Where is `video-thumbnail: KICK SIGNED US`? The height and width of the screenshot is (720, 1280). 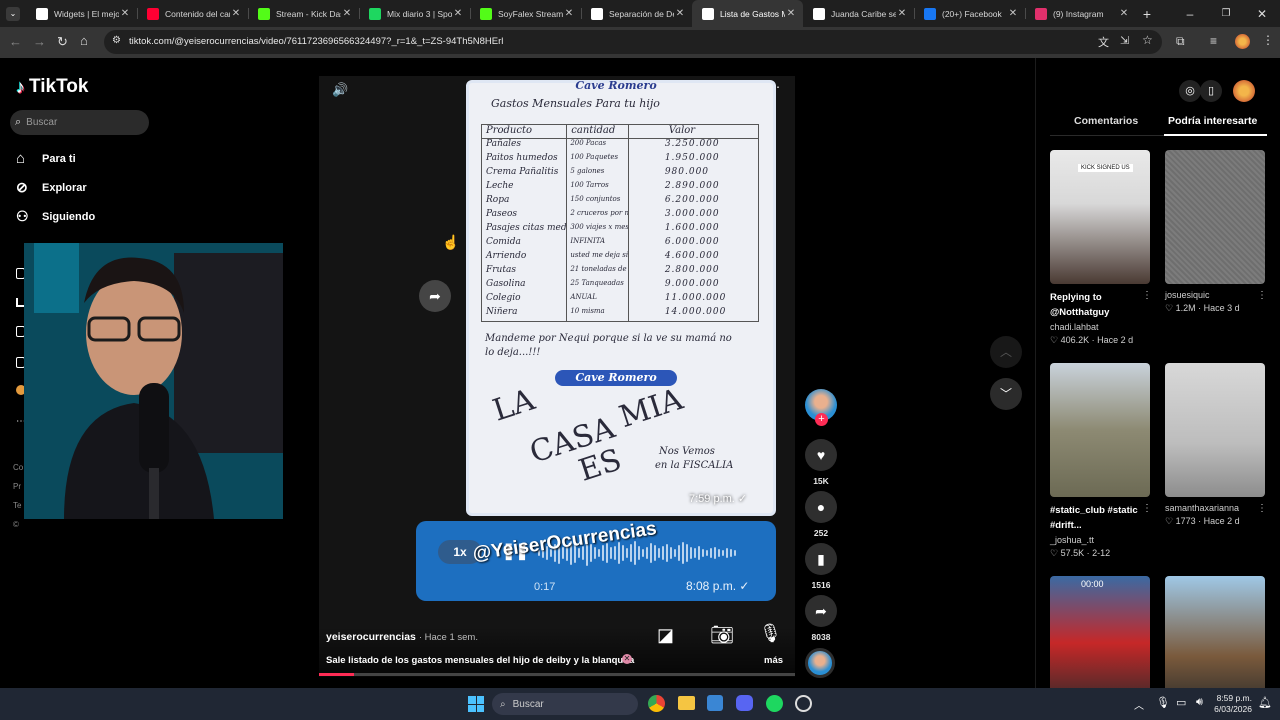 video-thumbnail: KICK SIGNED US is located at coordinates (1100, 217).